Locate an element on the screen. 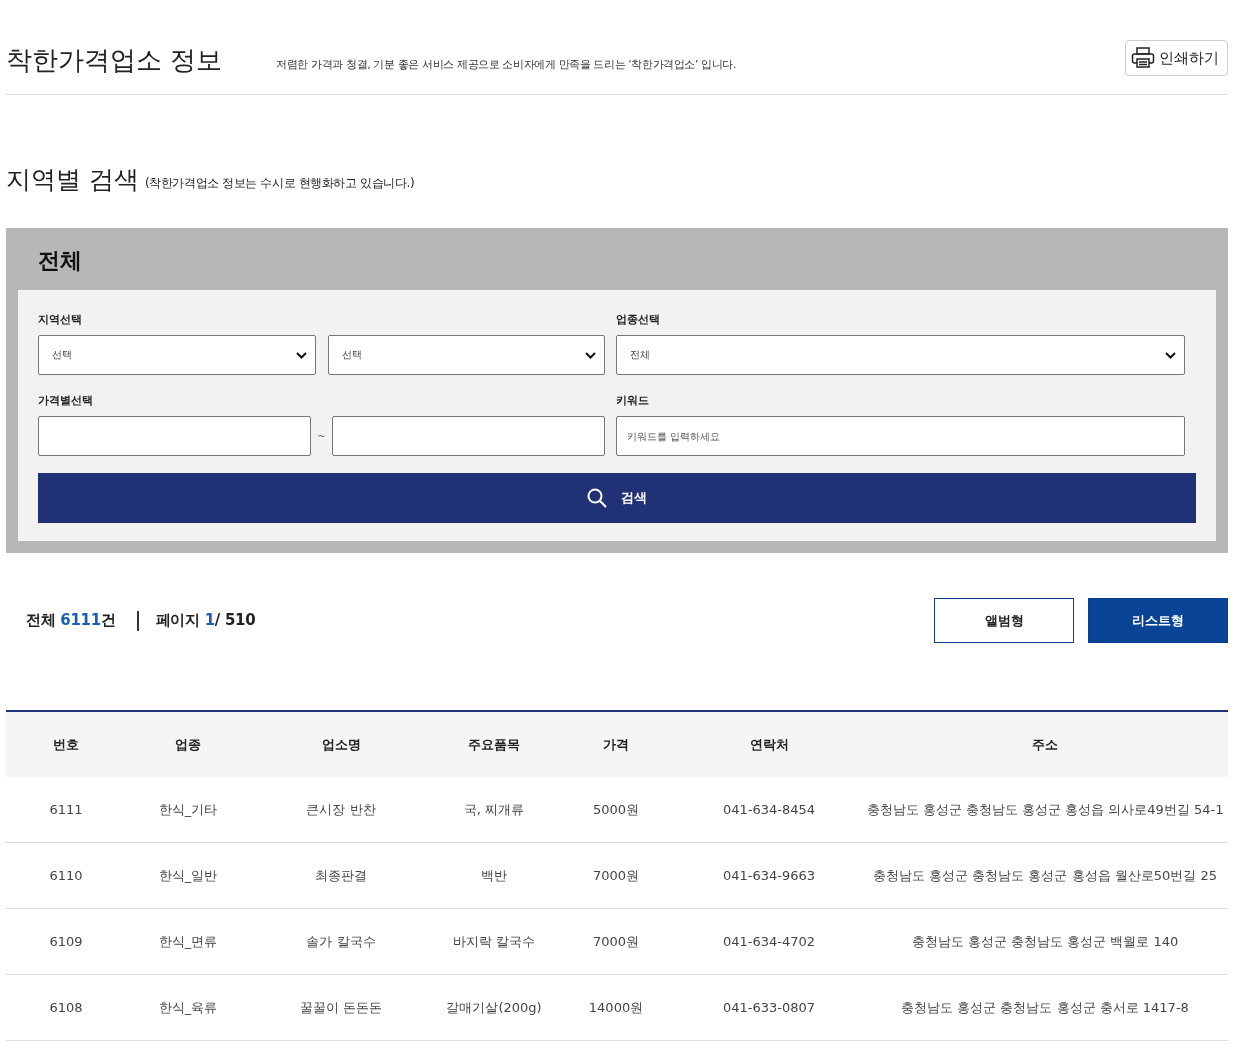  table-cell-text: 한식_기타 is located at coordinates (188, 809).